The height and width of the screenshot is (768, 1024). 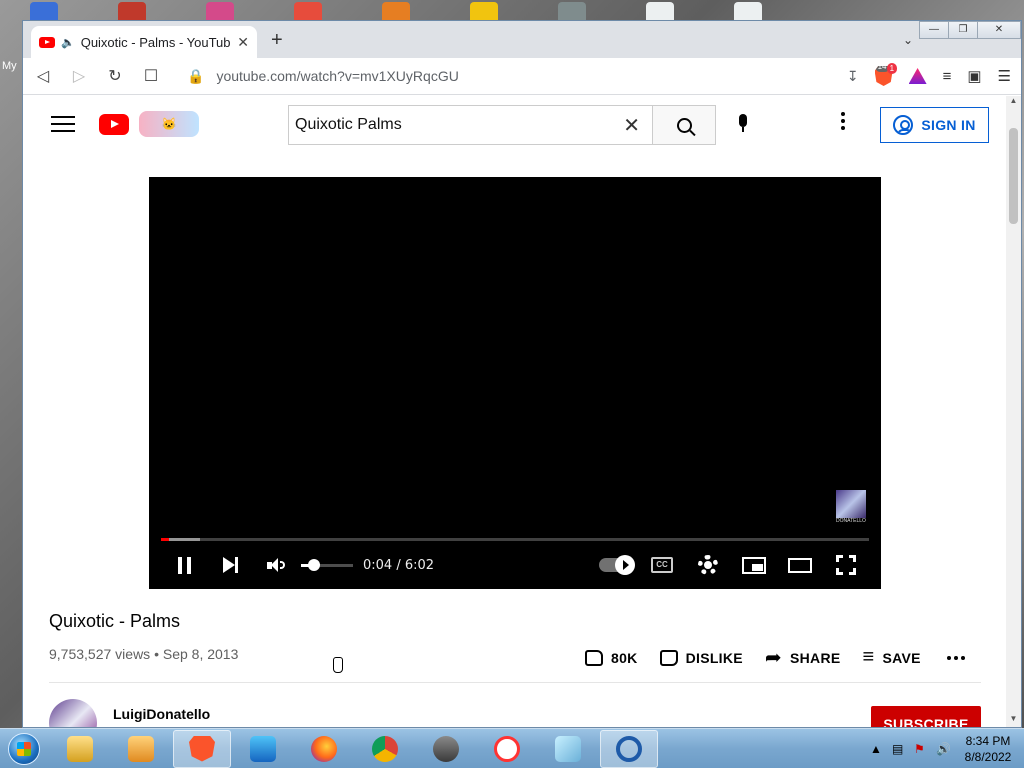 I want to click on save-button: ≡ SAVE, so click(x=892, y=657).